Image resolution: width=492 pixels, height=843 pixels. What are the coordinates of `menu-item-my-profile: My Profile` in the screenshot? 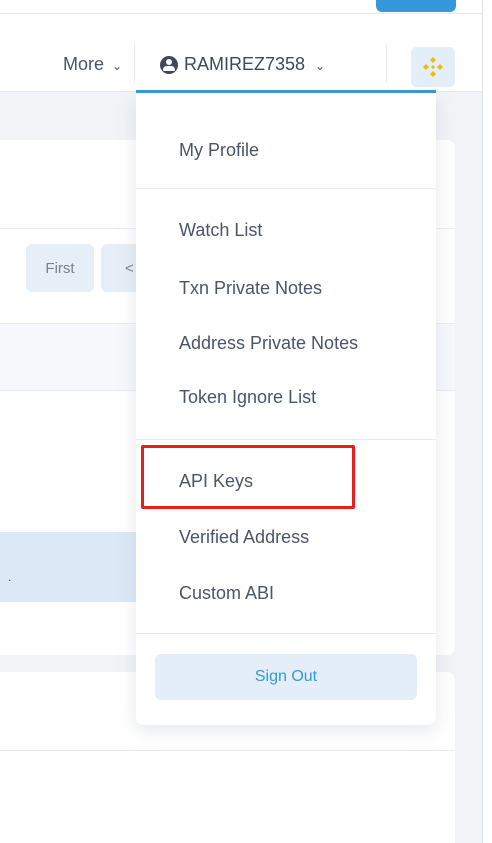 It's located at (219, 150).